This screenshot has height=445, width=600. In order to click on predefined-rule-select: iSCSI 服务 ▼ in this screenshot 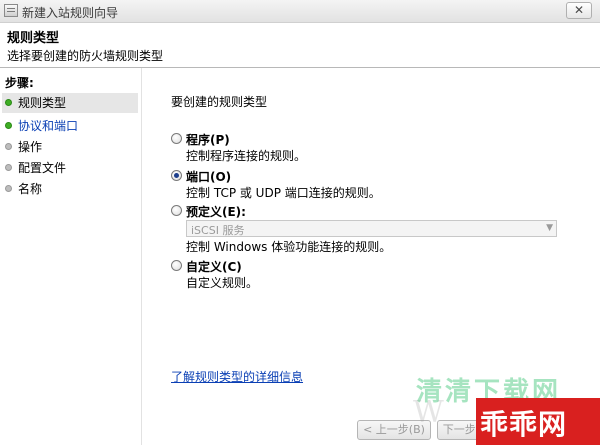, I will do `click(371, 228)`.